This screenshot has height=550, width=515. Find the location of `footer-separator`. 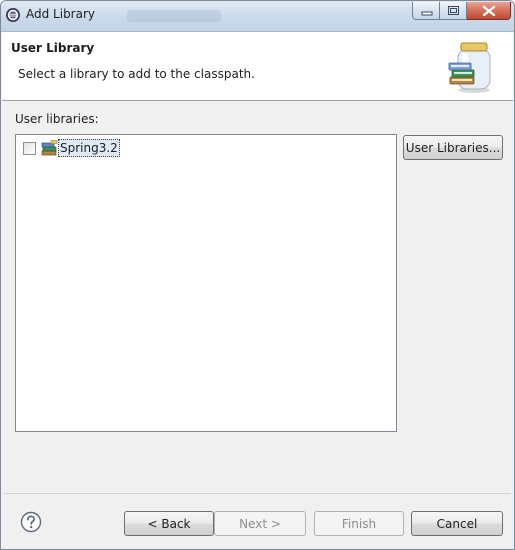

footer-separator is located at coordinates (257, 493).